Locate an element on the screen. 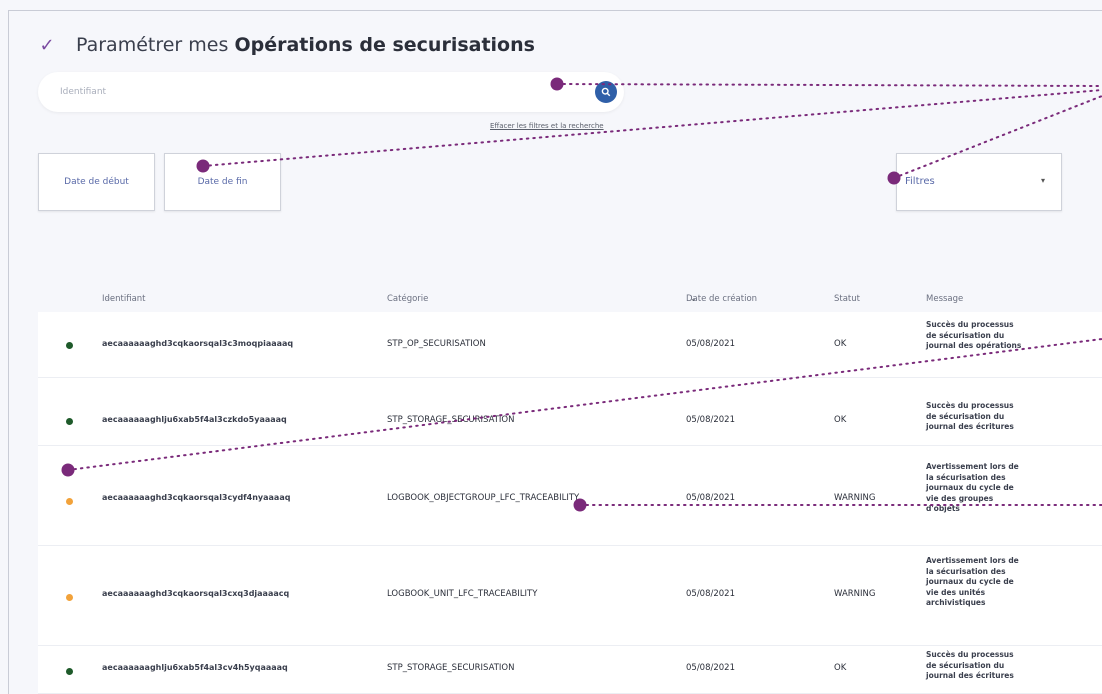 This screenshot has height=694, width=1102. search-bar is located at coordinates (331, 92).